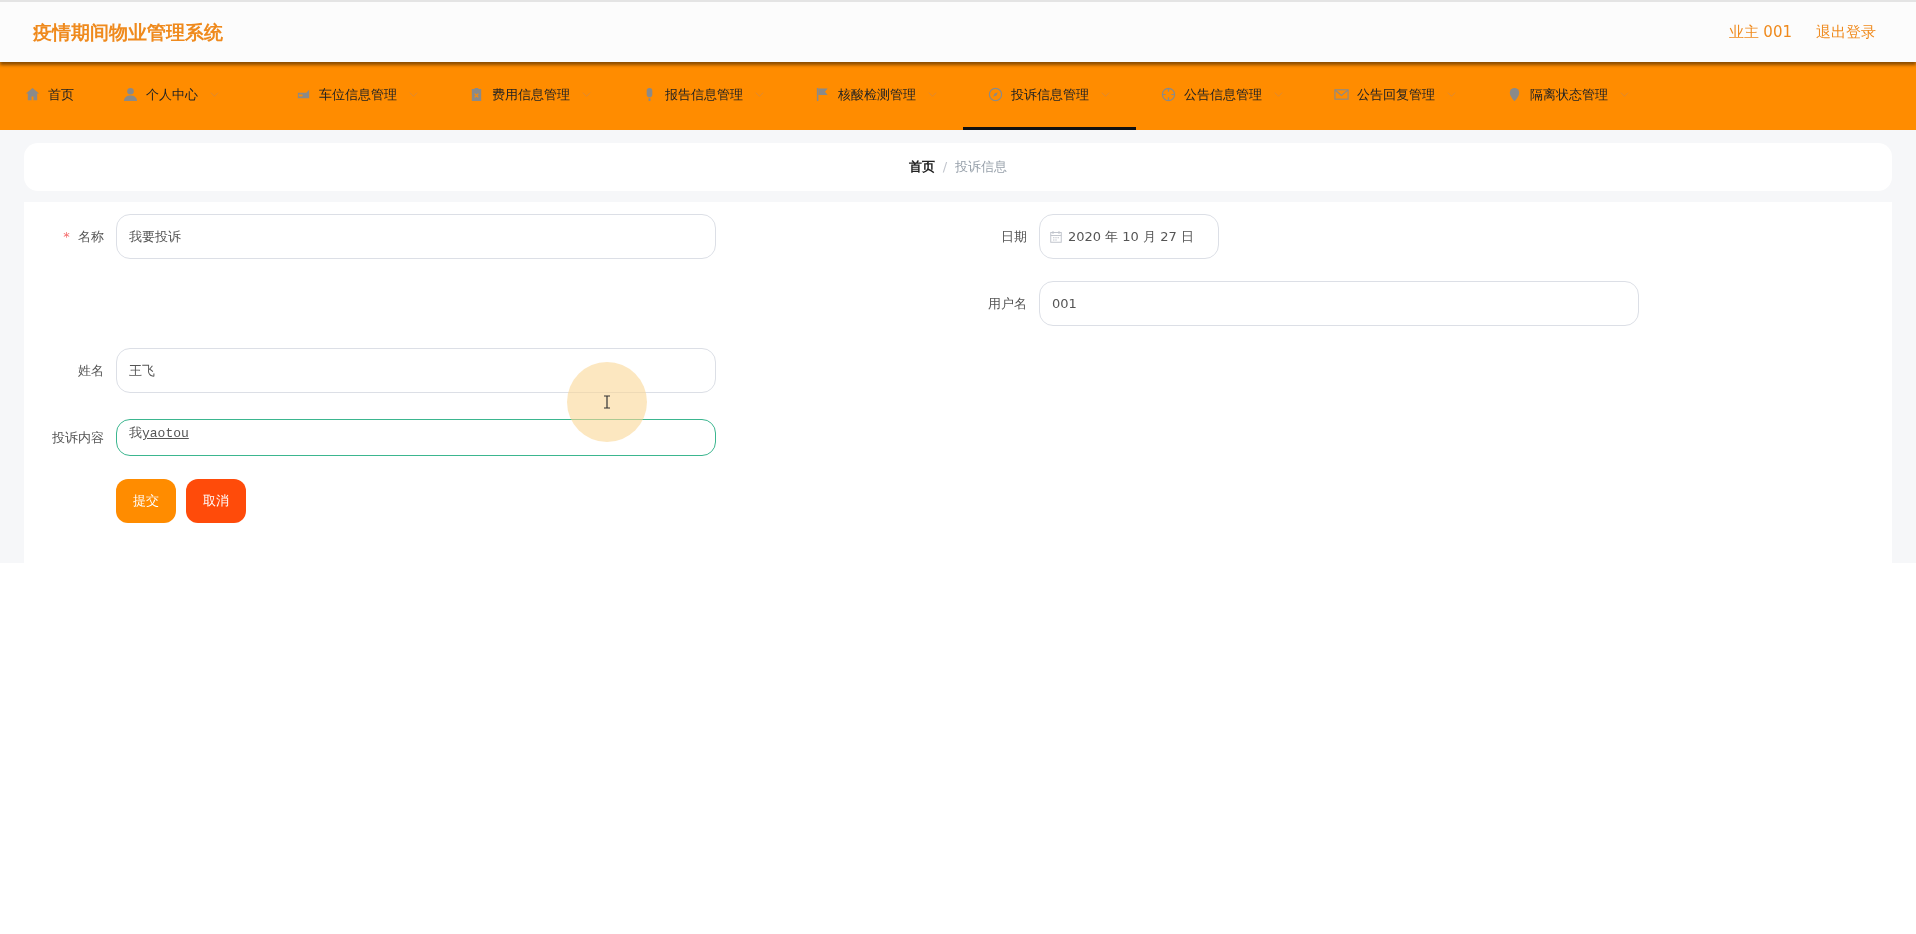 Image resolution: width=1916 pixels, height=934 pixels. What do you see at coordinates (357, 96) in the screenshot?
I see `nav-item: 车位信息管理` at bounding box center [357, 96].